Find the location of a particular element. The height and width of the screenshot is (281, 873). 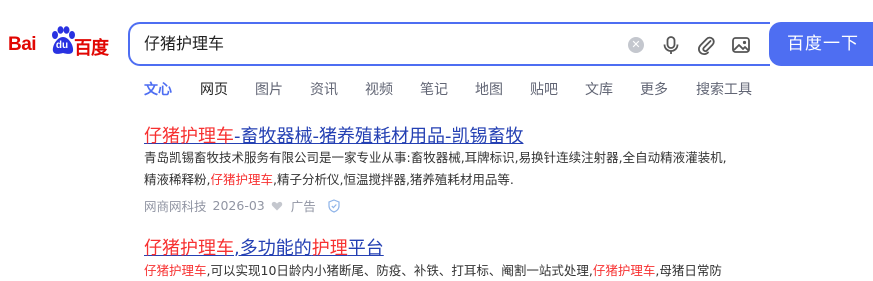

result-date: 2026-03 is located at coordinates (238, 205).